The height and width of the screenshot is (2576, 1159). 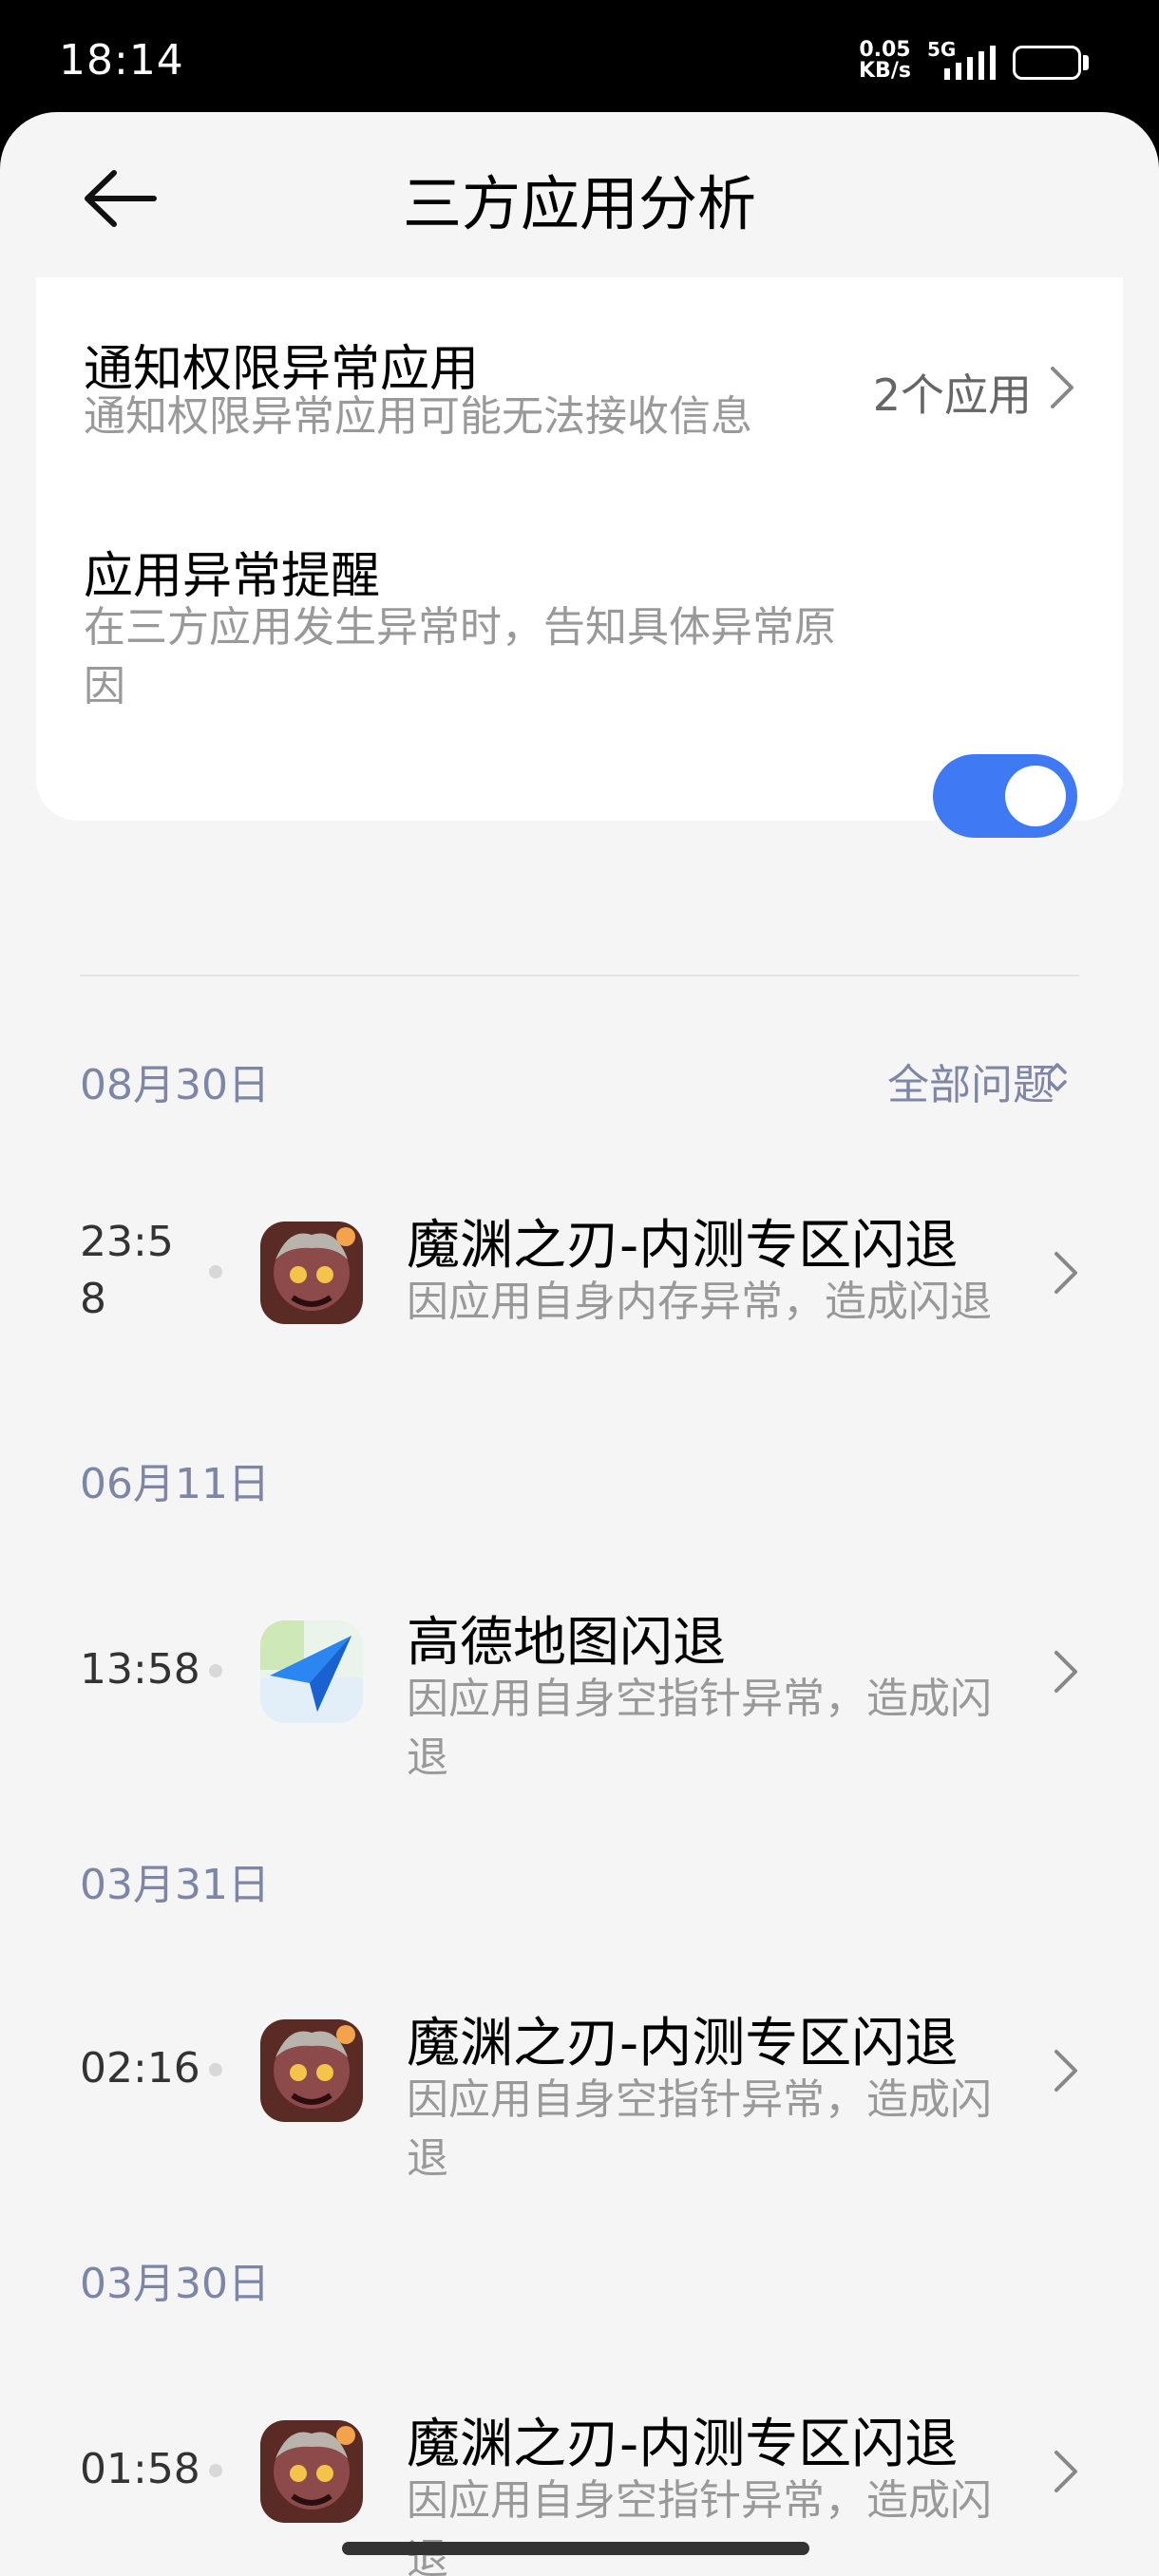 I want to click on event-time-line1: 02:16, so click(x=140, y=2068).